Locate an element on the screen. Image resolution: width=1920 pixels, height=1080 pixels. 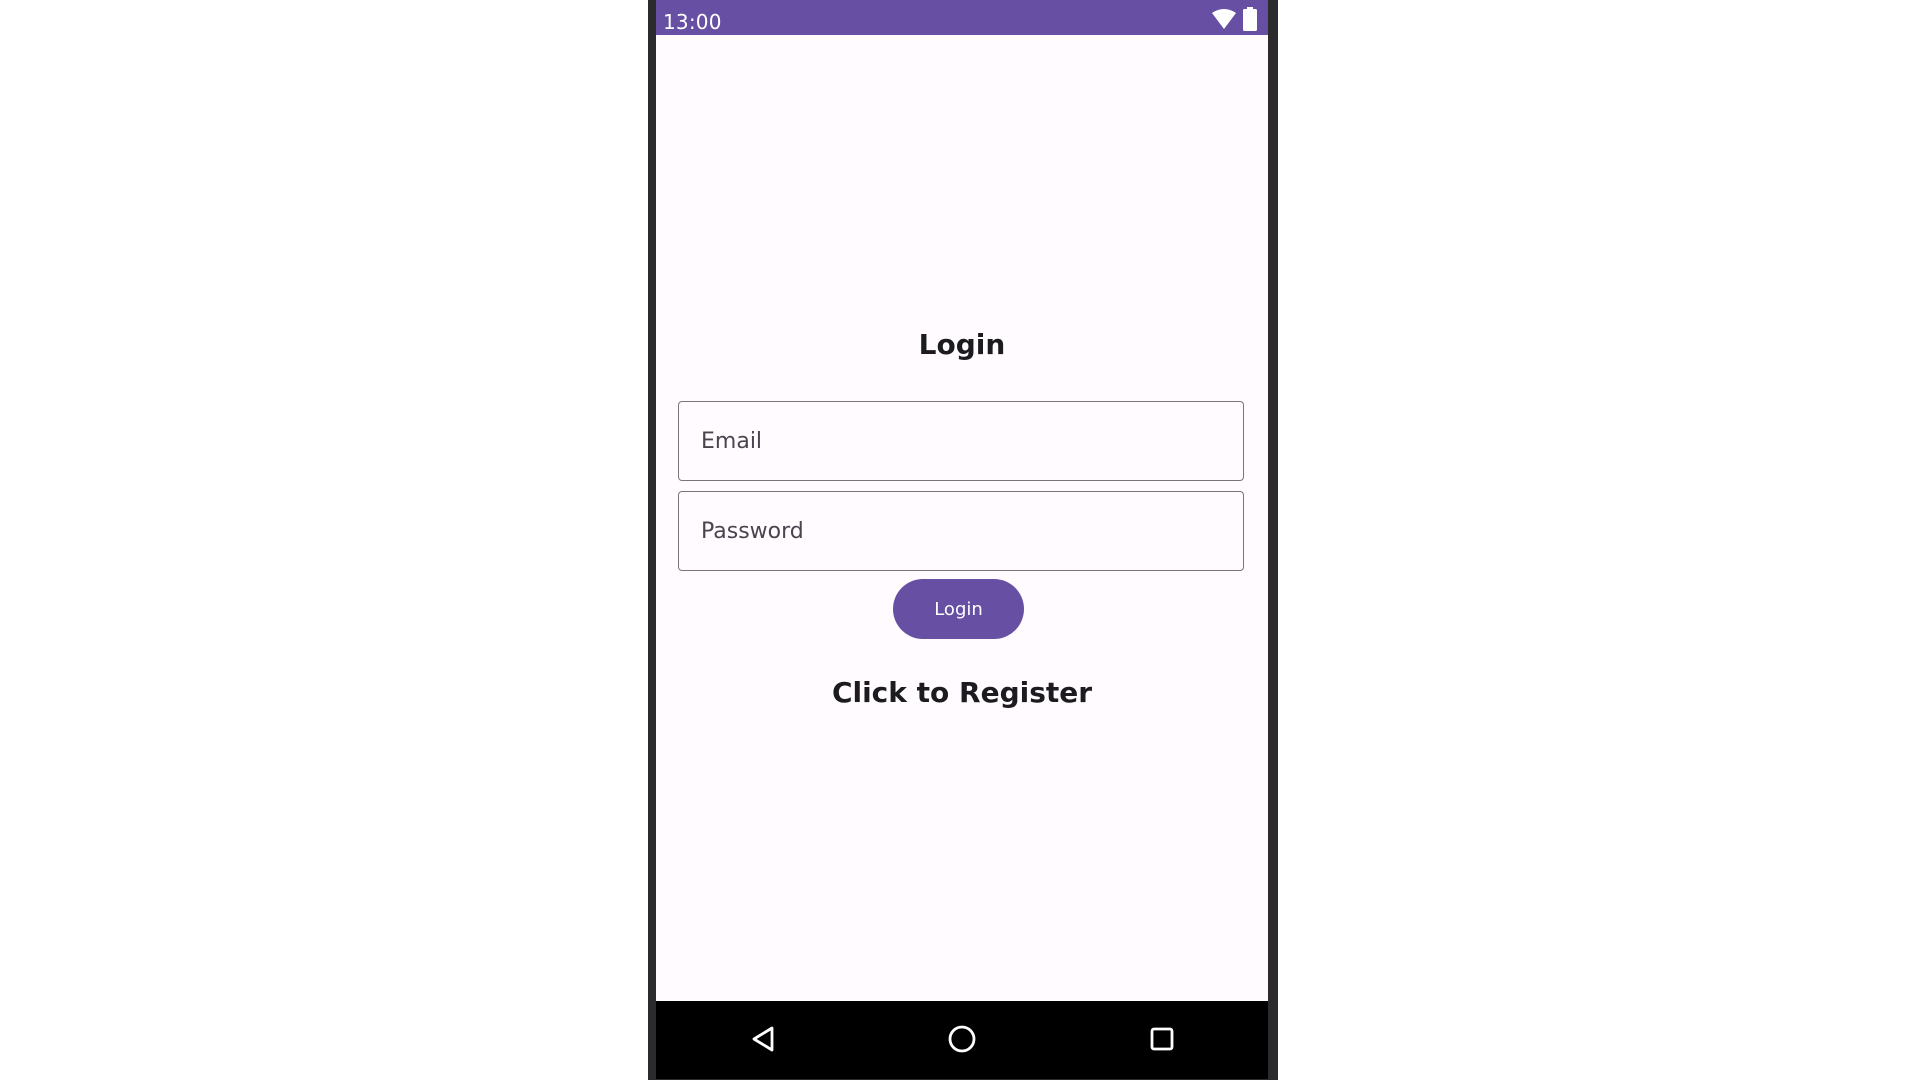
recents-icon is located at coordinates (1162, 1041).